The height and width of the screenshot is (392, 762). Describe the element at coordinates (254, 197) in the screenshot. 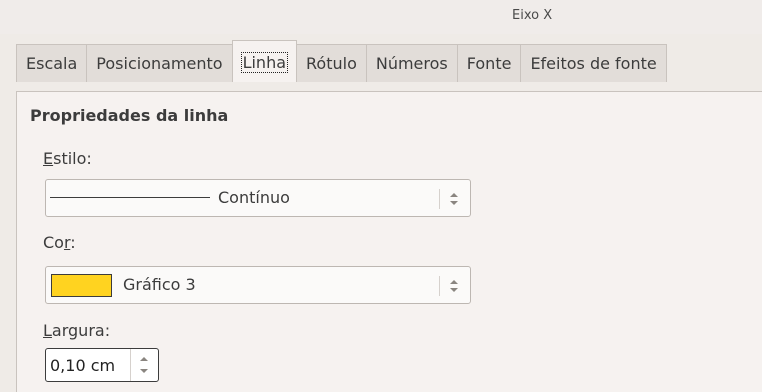

I see `line-style-value: Contínuo` at that location.